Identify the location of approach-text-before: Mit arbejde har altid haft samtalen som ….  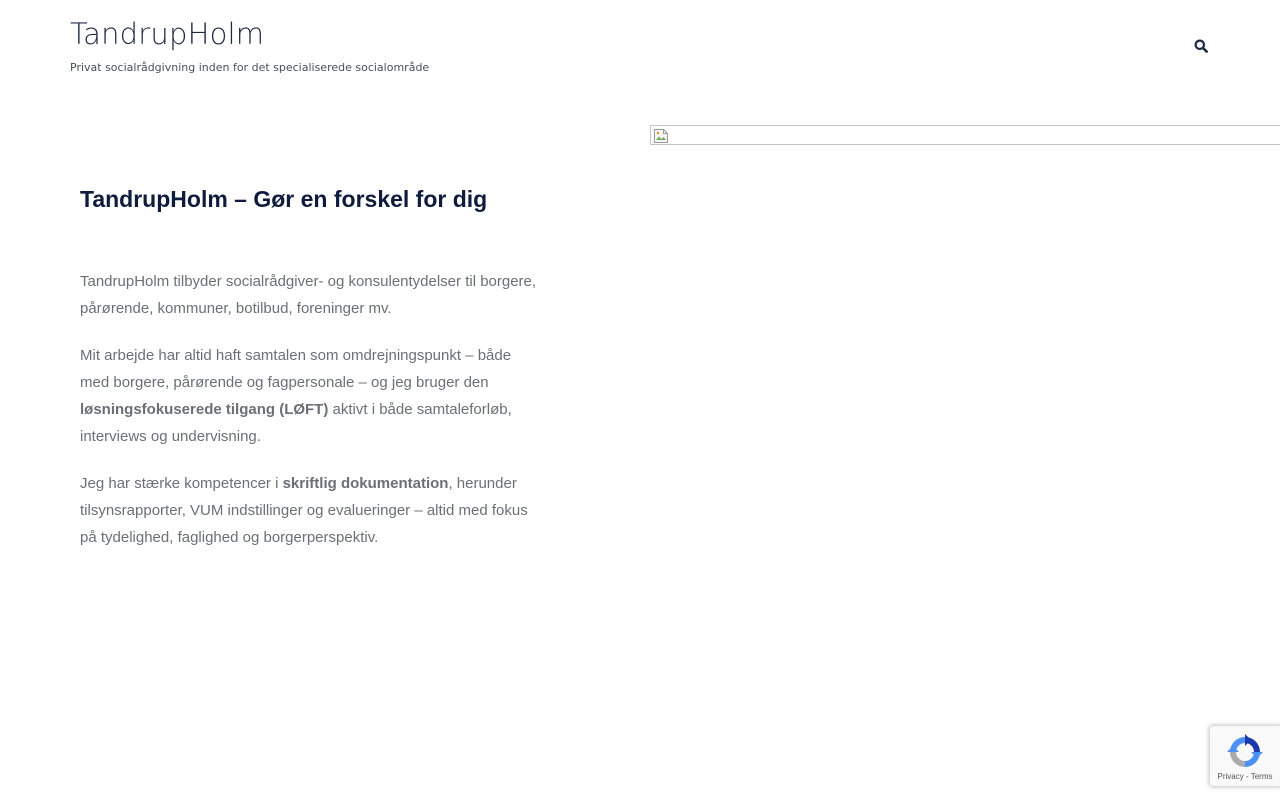
(296, 369).